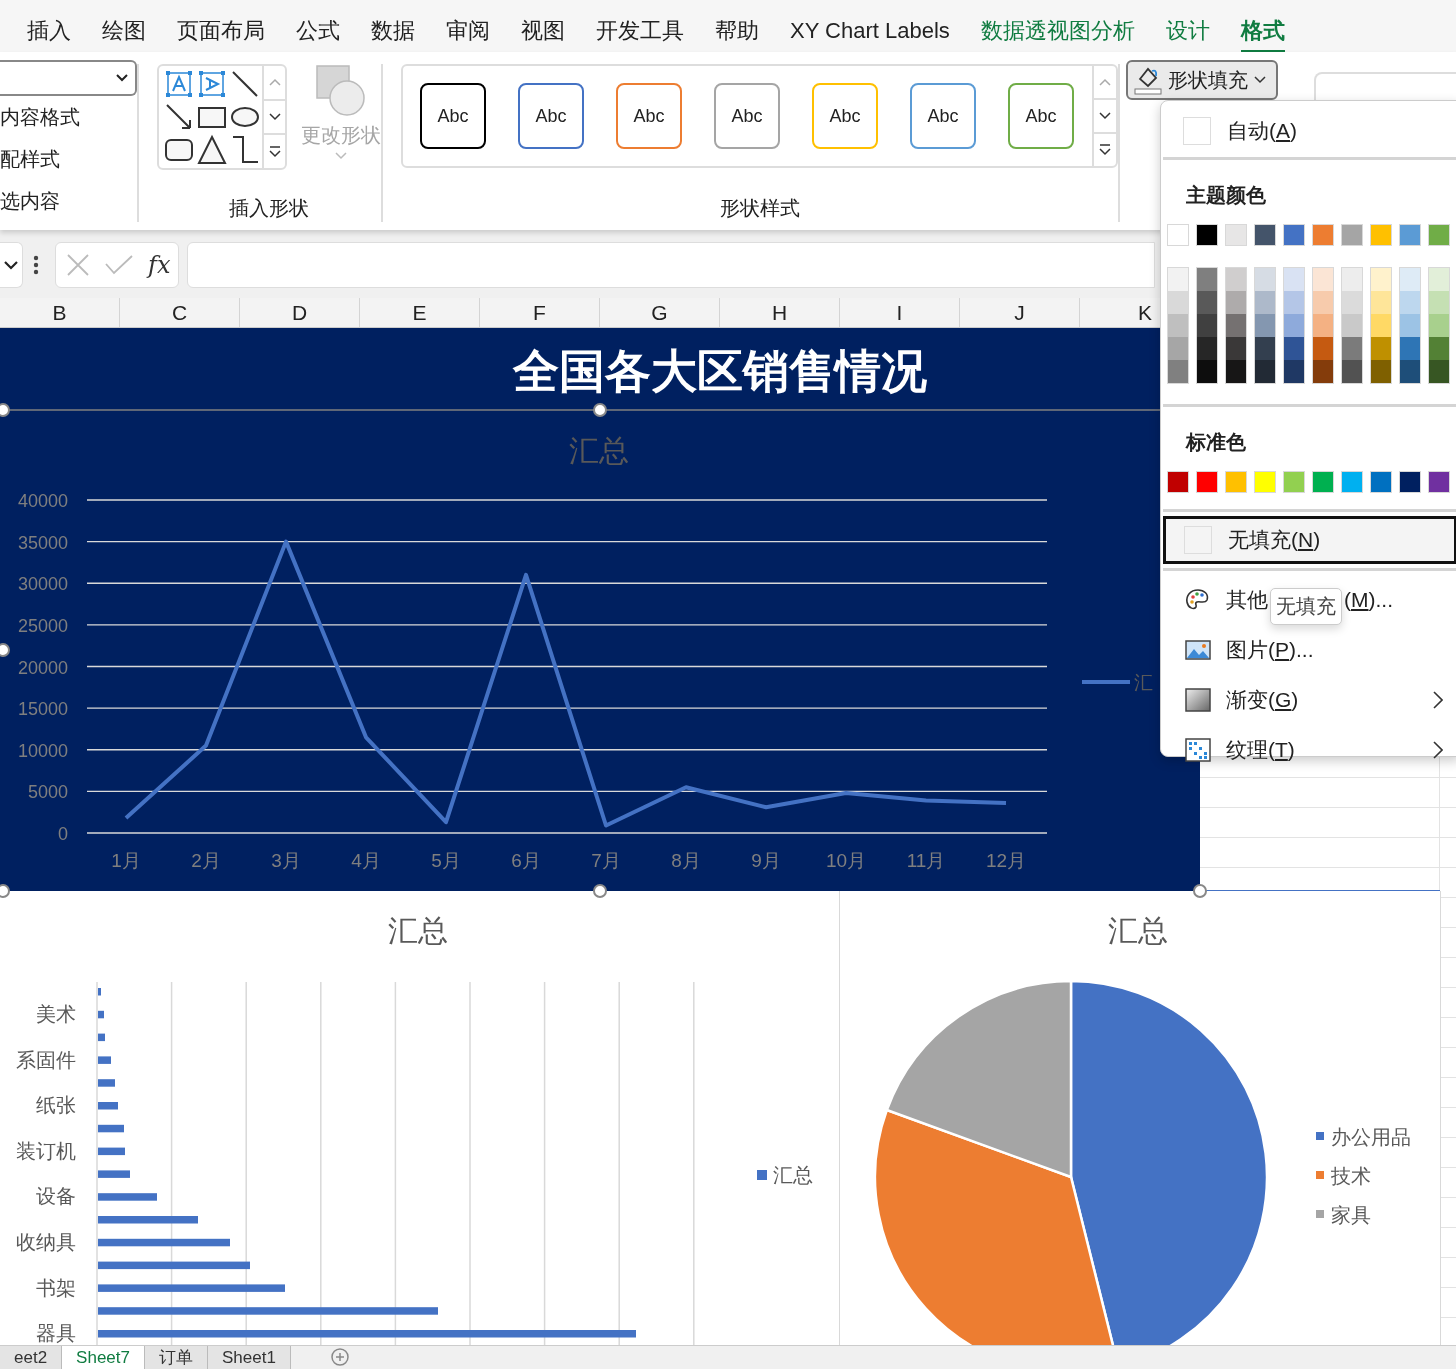  What do you see at coordinates (300, 312) in the screenshot?
I see `column-header: D` at bounding box center [300, 312].